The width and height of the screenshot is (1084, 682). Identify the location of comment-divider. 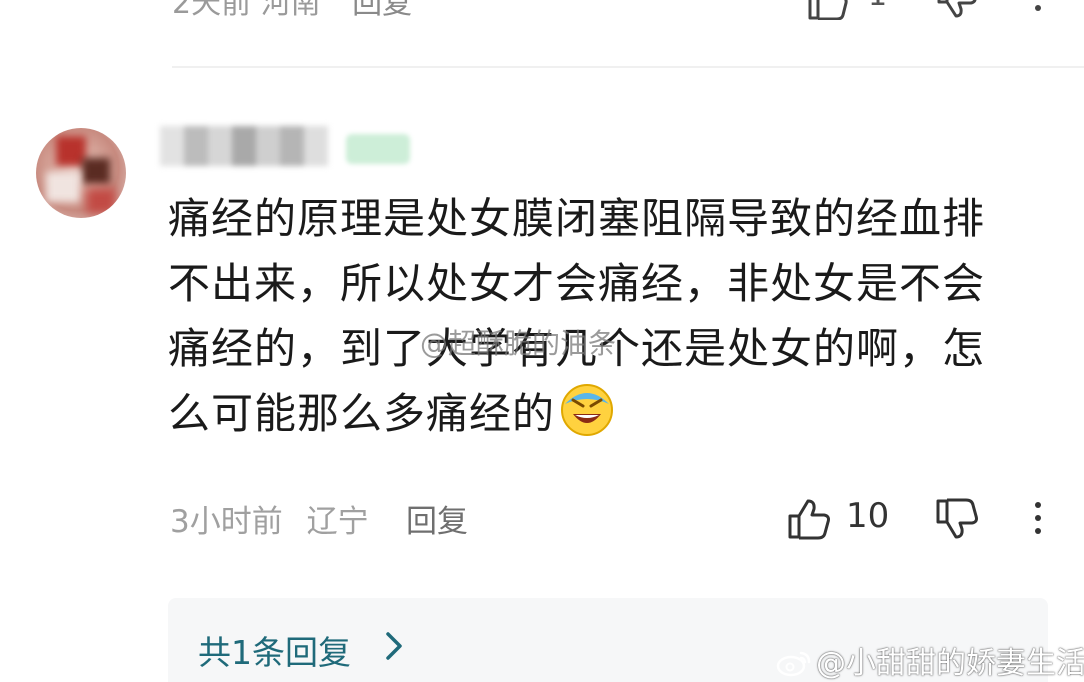
(628, 67).